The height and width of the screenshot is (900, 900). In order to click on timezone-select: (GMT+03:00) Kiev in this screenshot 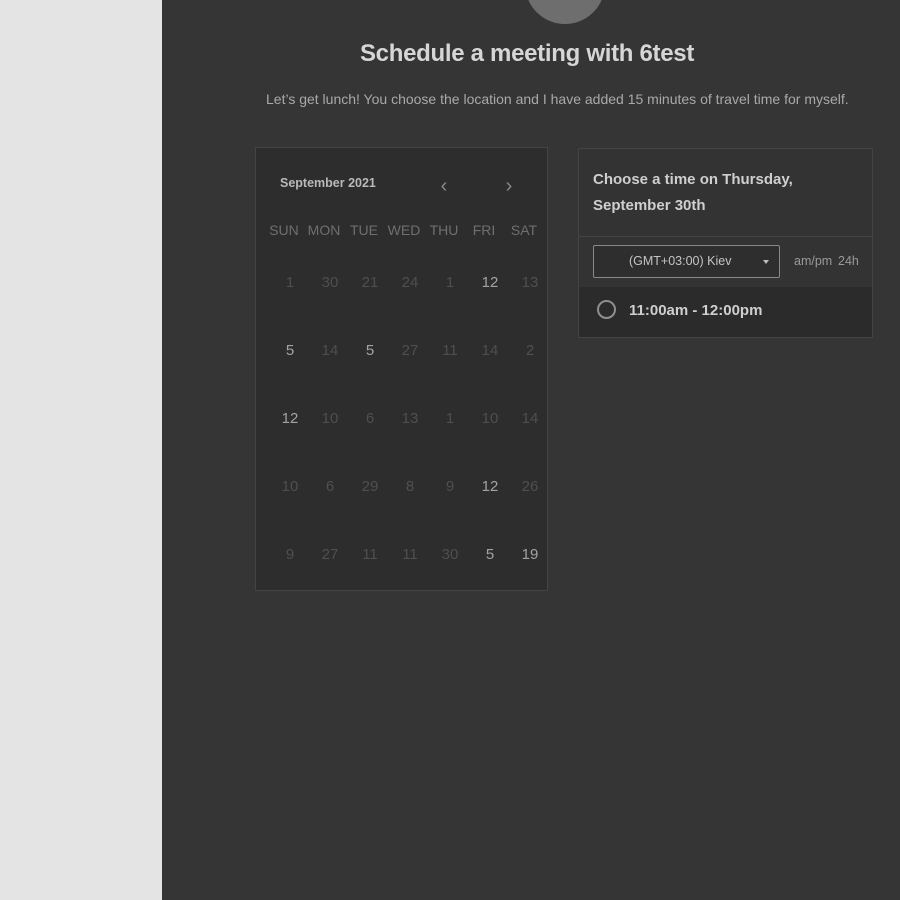, I will do `click(686, 261)`.